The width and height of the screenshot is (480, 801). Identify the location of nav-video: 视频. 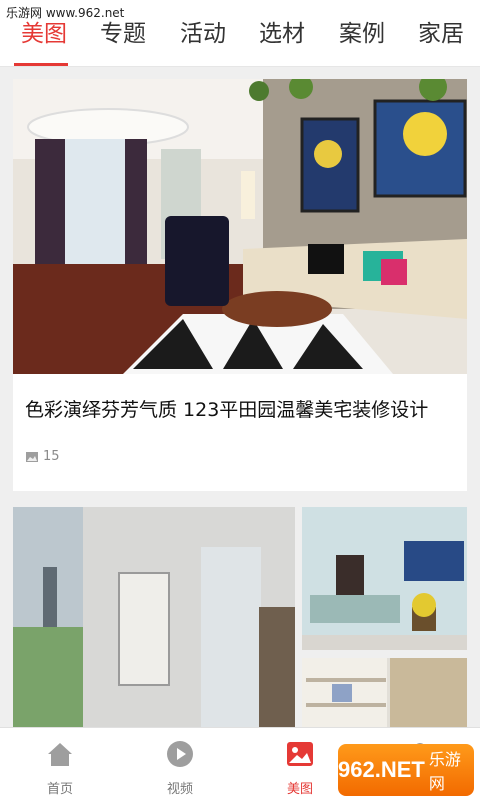
(180, 764).